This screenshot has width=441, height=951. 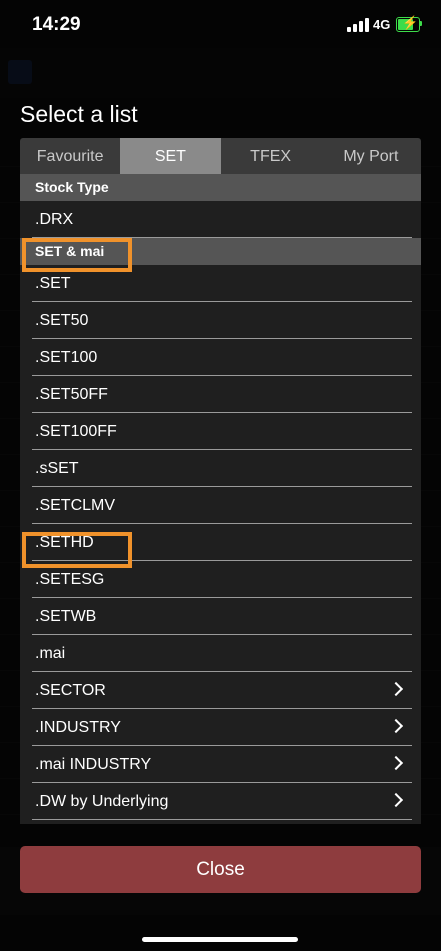 I want to click on list-item: .INDUSTRY, so click(x=220, y=727).